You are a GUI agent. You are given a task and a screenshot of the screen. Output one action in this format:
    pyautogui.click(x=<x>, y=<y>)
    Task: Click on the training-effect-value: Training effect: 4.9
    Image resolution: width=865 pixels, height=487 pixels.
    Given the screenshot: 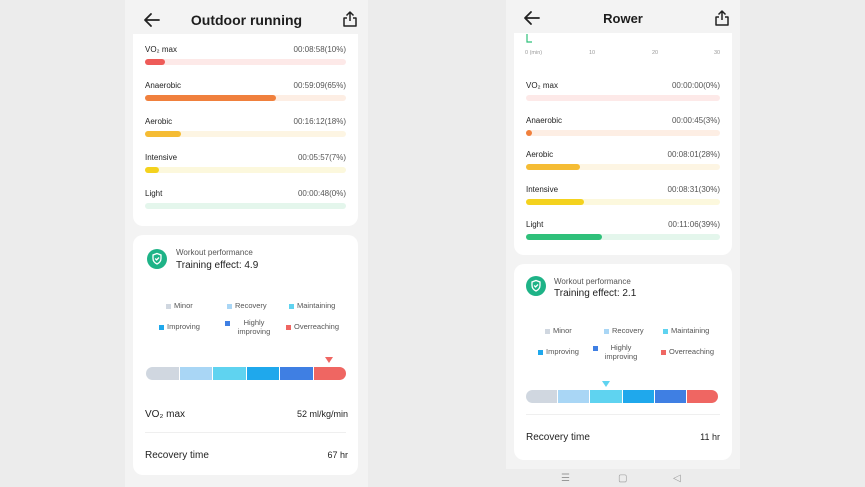 What is the action you would take?
    pyautogui.click(x=217, y=265)
    